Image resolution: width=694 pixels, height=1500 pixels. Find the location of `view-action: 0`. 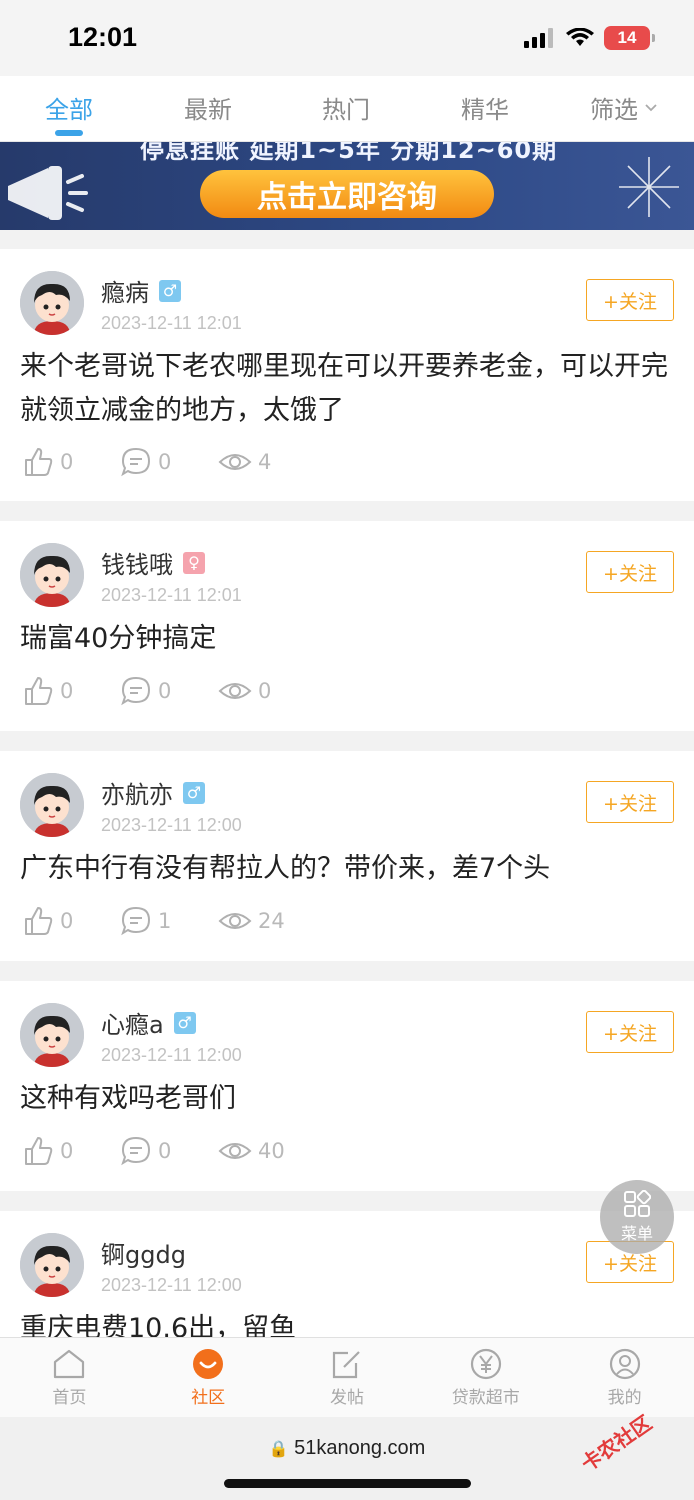

view-action: 0 is located at coordinates (267, 691).